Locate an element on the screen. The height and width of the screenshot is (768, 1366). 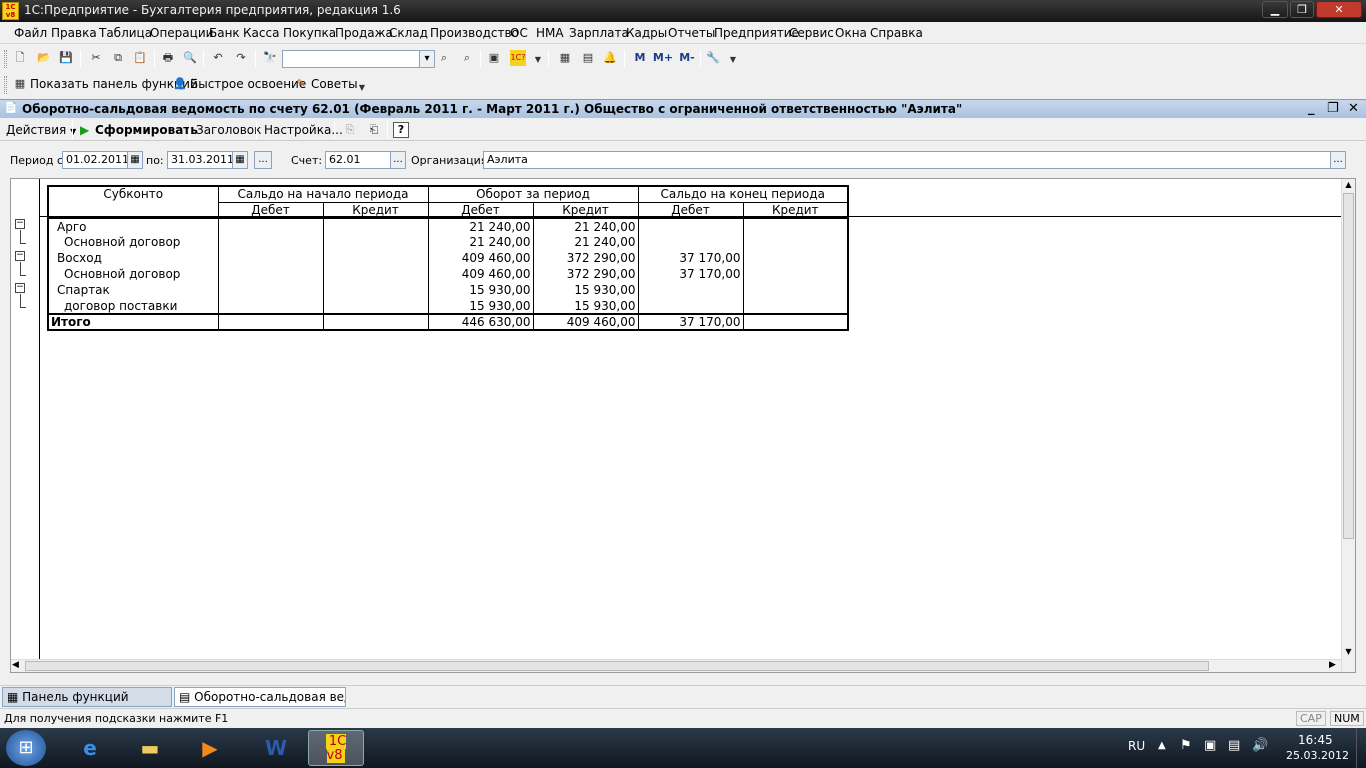
quick-learn-button: Быстрое освоение is located at coordinates (248, 84).